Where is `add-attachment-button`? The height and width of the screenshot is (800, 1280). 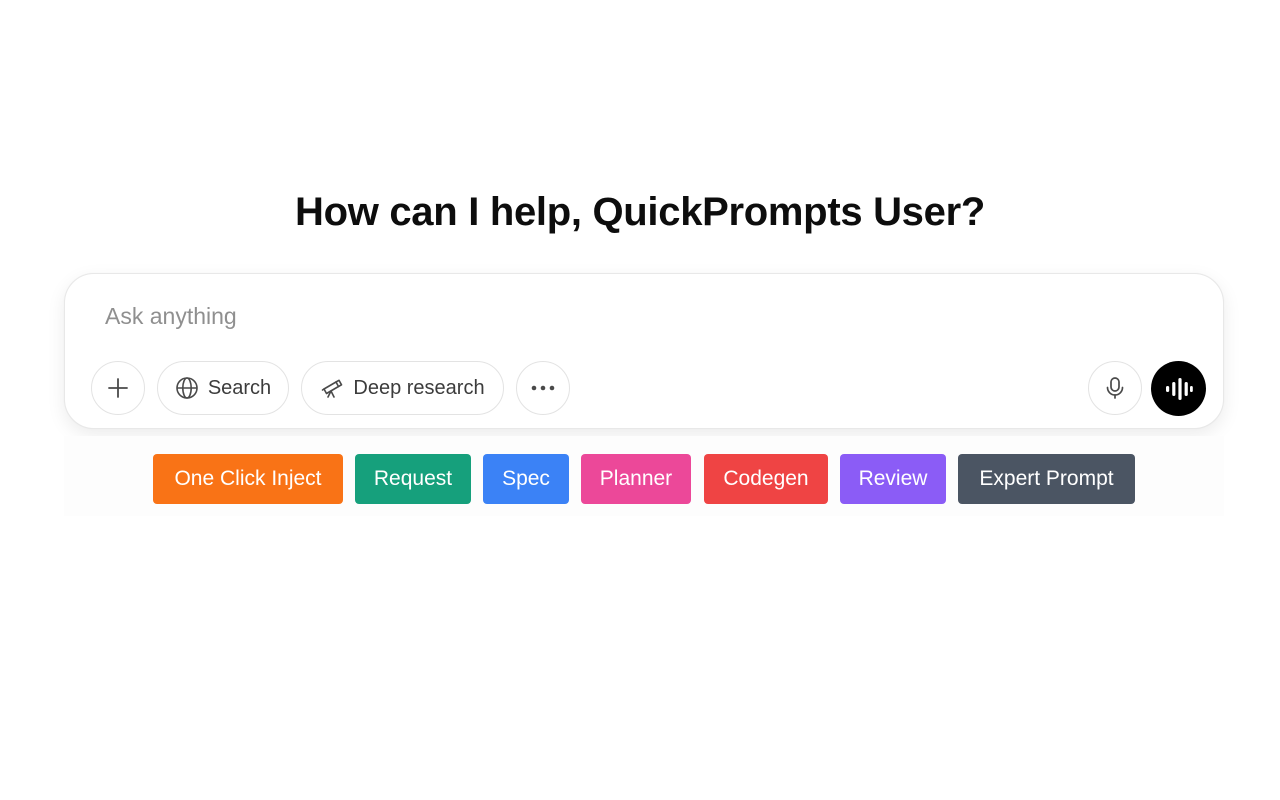
add-attachment-button is located at coordinates (118, 388).